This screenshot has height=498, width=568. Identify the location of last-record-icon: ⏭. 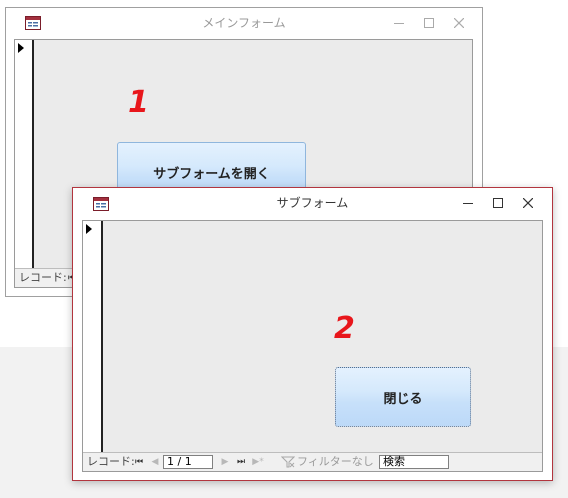
(241, 462).